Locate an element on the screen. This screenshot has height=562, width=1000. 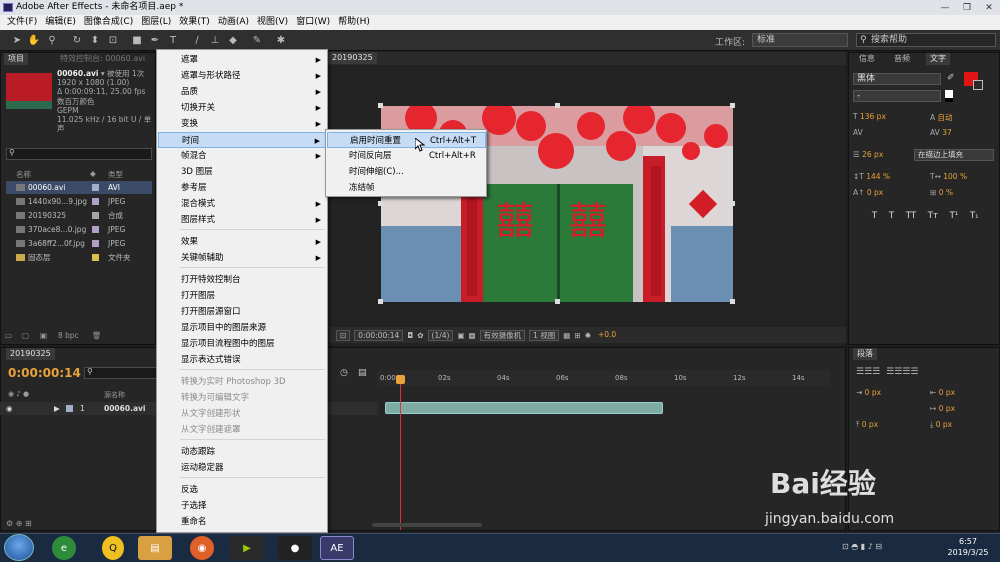
align-left-icon: ☰ is located at coordinates (860, 372).